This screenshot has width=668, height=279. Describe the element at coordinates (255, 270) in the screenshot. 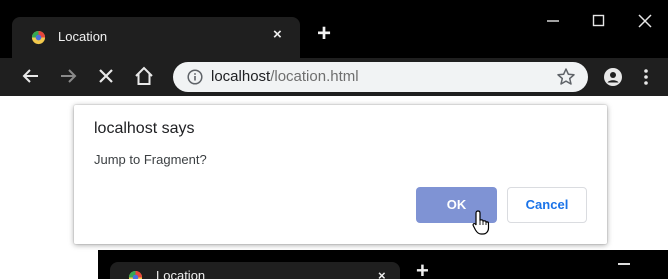

I see `background-tab-location: Location ×` at that location.